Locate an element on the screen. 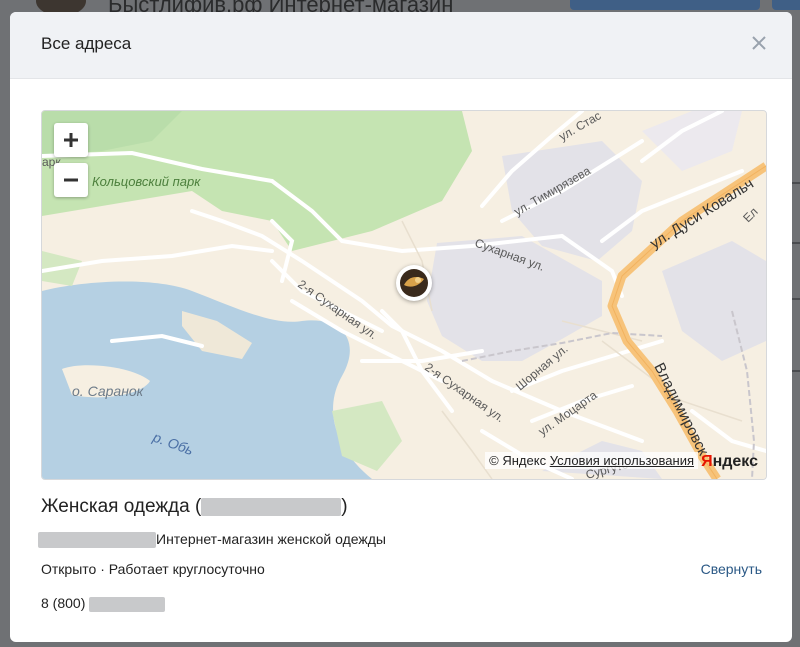  modal-header: Все адреса is located at coordinates (401, 45).